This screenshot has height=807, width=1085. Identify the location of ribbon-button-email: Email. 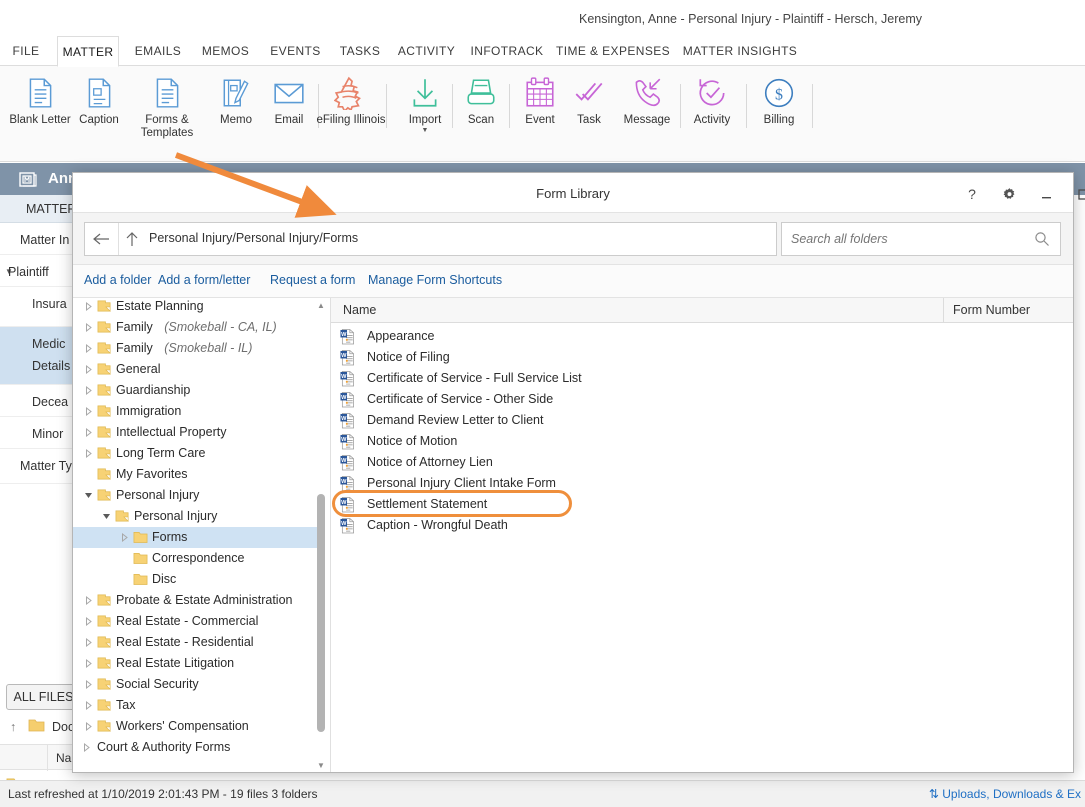
(289, 99).